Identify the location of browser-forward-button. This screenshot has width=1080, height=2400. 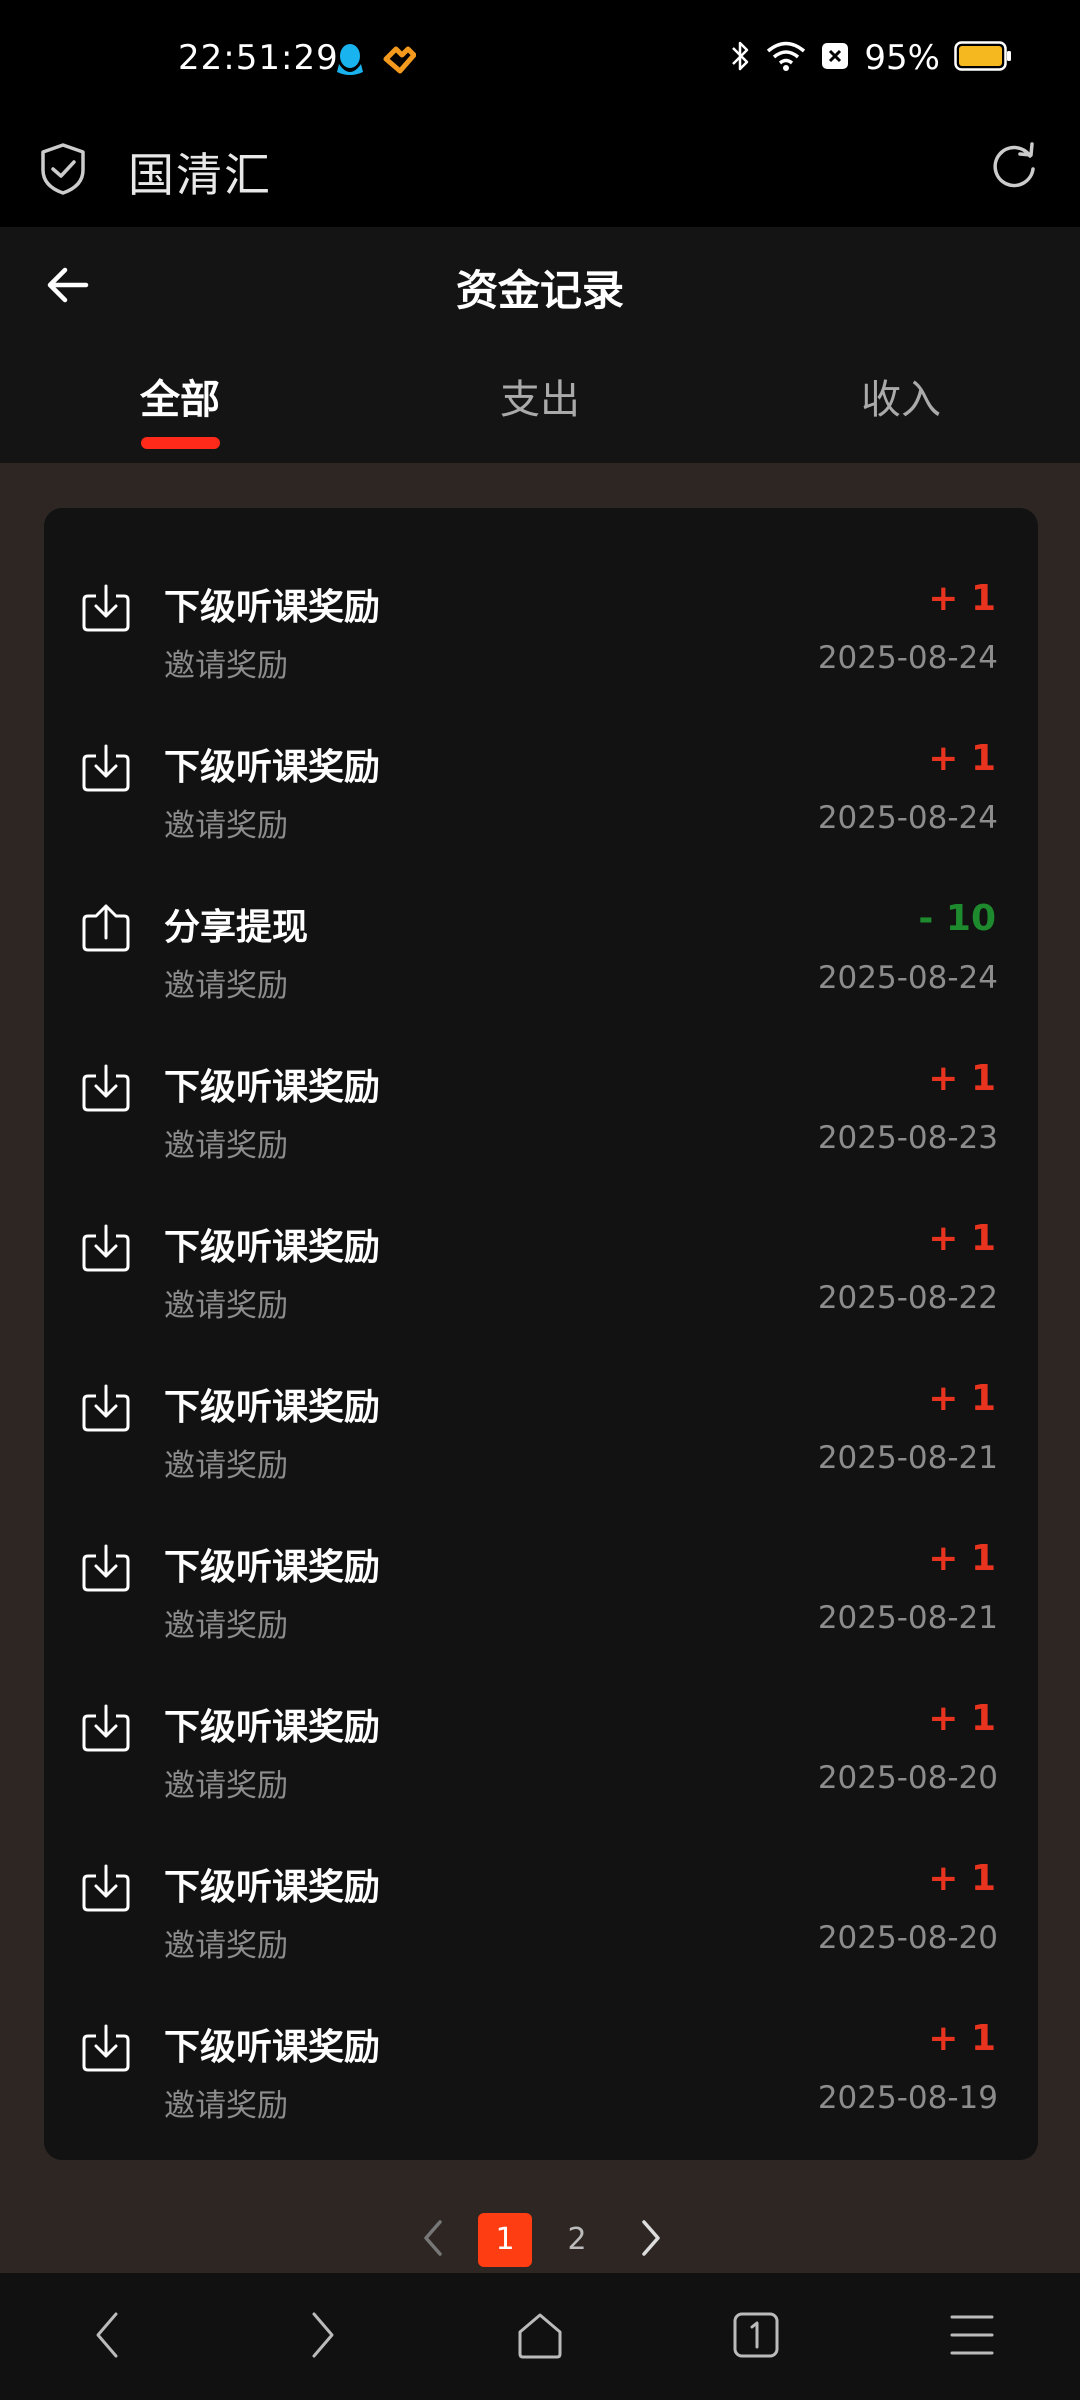
(323, 2337).